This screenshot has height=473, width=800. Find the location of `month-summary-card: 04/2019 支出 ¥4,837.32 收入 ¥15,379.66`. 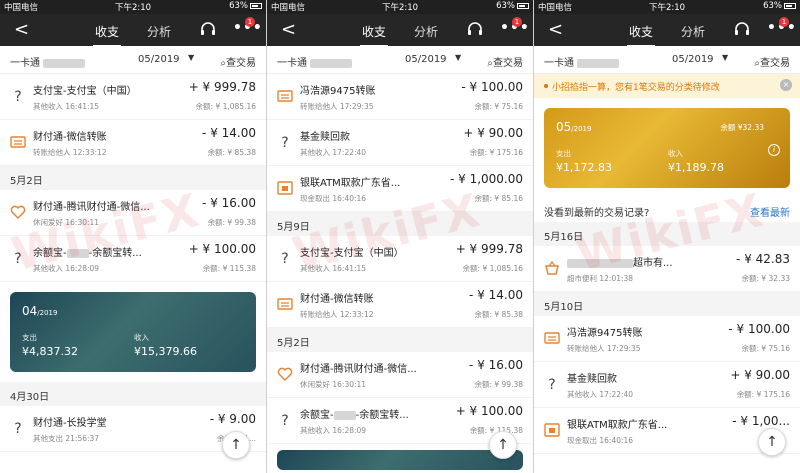

month-summary-card: 04/2019 支出 ¥4,837.32 收入 ¥15,379.66 is located at coordinates (133, 332).